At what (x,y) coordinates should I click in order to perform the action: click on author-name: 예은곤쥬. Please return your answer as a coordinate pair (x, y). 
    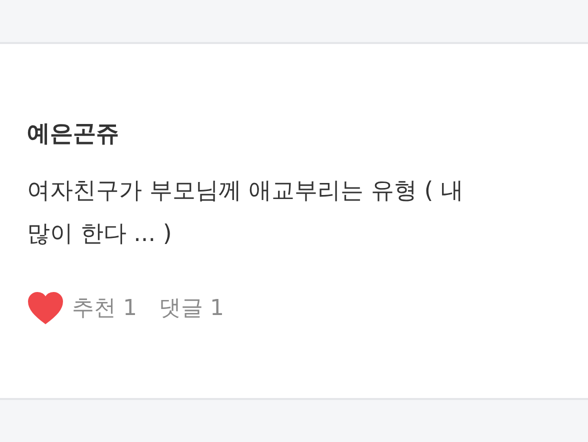
    Looking at the image, I should click on (73, 134).